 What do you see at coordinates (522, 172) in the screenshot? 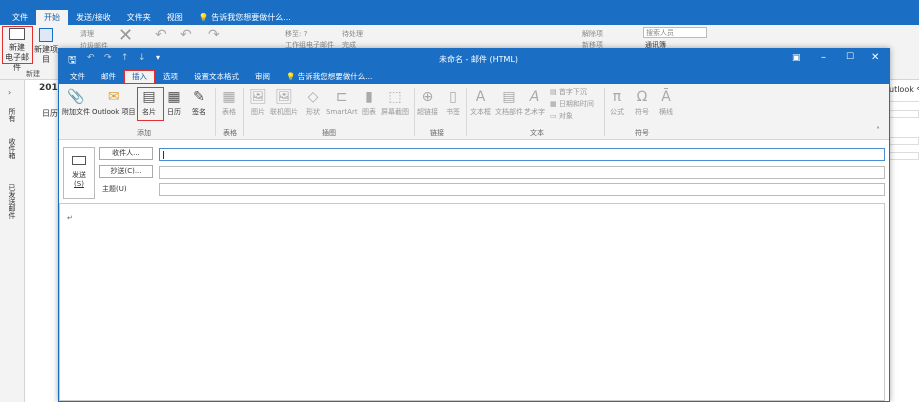
I see `cc-input` at bounding box center [522, 172].